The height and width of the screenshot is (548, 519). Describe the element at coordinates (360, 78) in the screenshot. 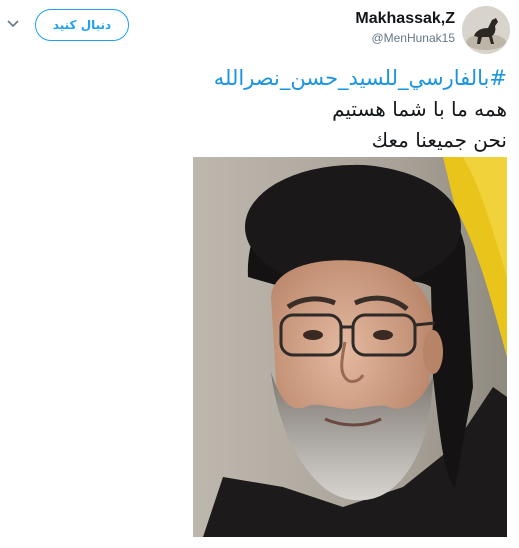

I see `hashtag-link: #بالفارسي_للسيد_حسن_نصرالله` at that location.